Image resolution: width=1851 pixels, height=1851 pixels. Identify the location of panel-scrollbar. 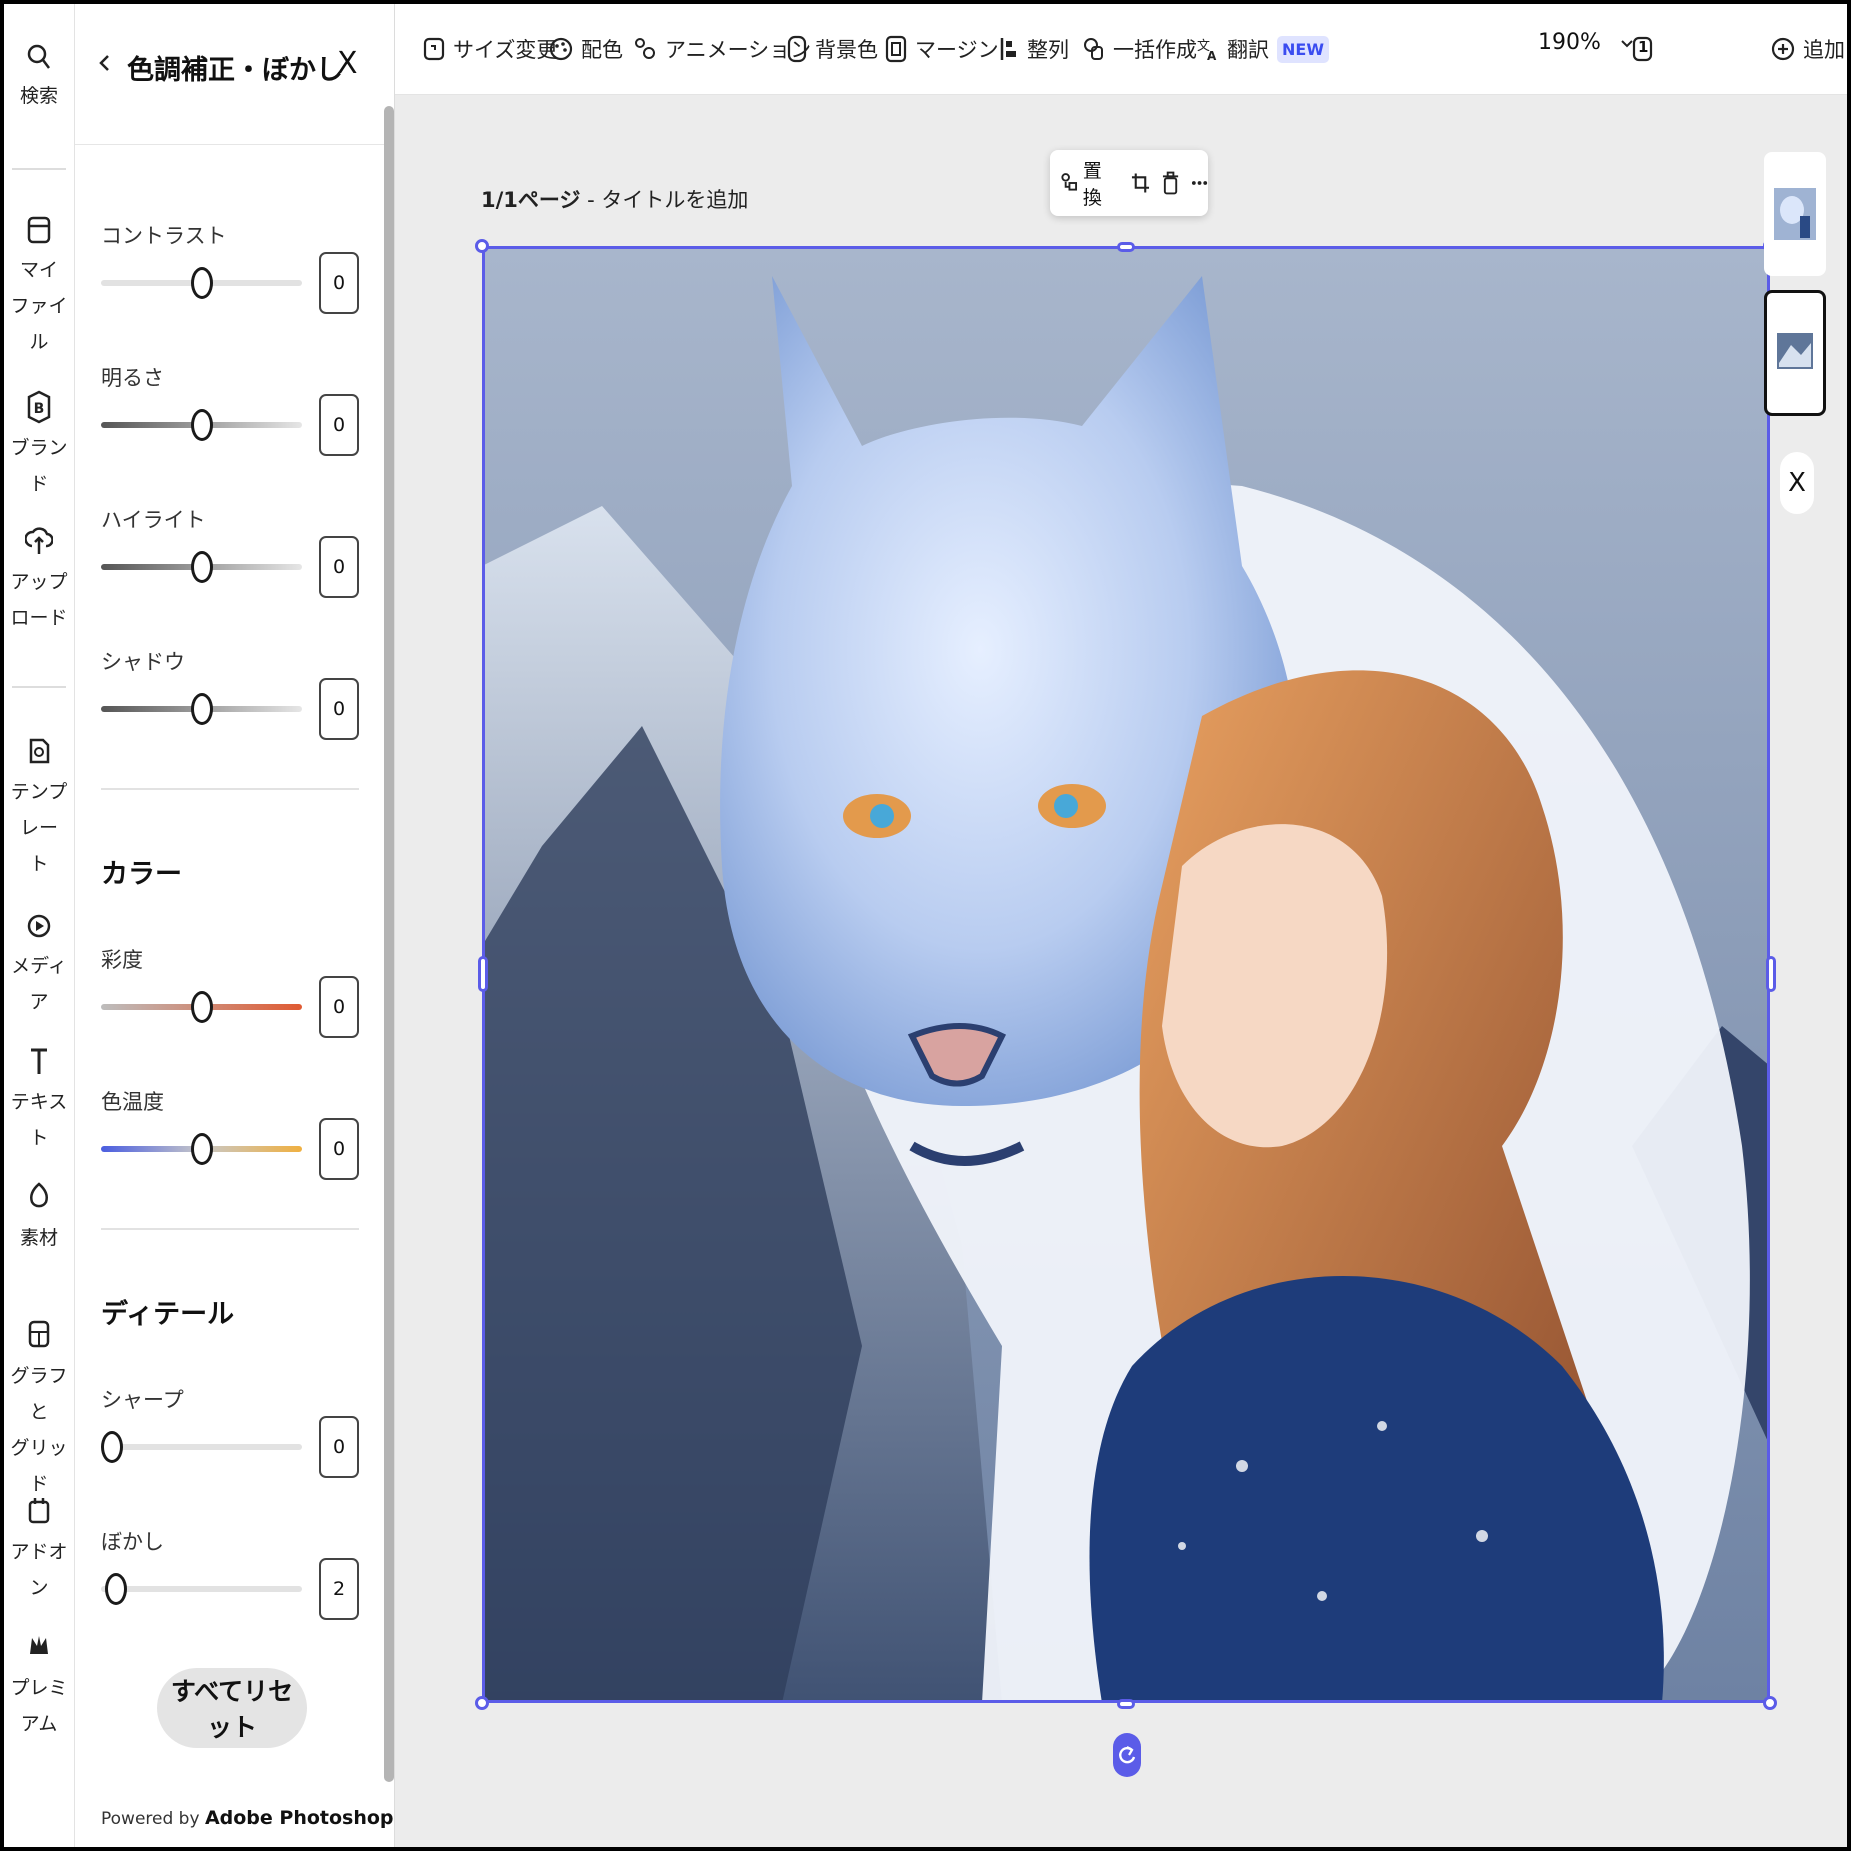
(389, 927).